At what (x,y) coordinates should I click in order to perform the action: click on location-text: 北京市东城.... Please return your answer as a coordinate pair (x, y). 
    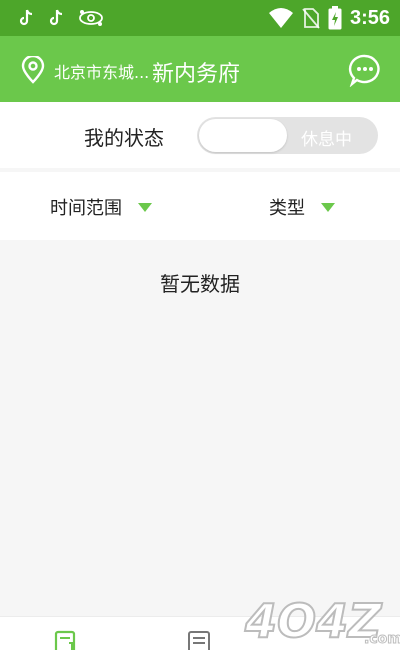
    Looking at the image, I should click on (101, 71).